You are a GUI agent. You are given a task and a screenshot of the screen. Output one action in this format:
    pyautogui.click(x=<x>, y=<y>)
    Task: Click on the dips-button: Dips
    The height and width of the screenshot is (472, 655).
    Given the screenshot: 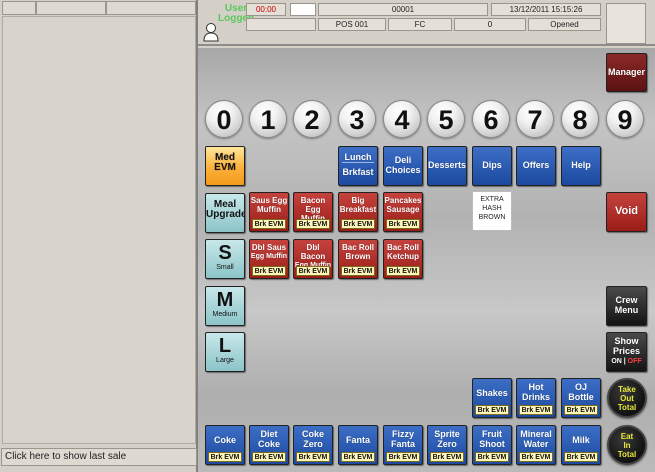 What is the action you would take?
    pyautogui.click(x=492, y=166)
    